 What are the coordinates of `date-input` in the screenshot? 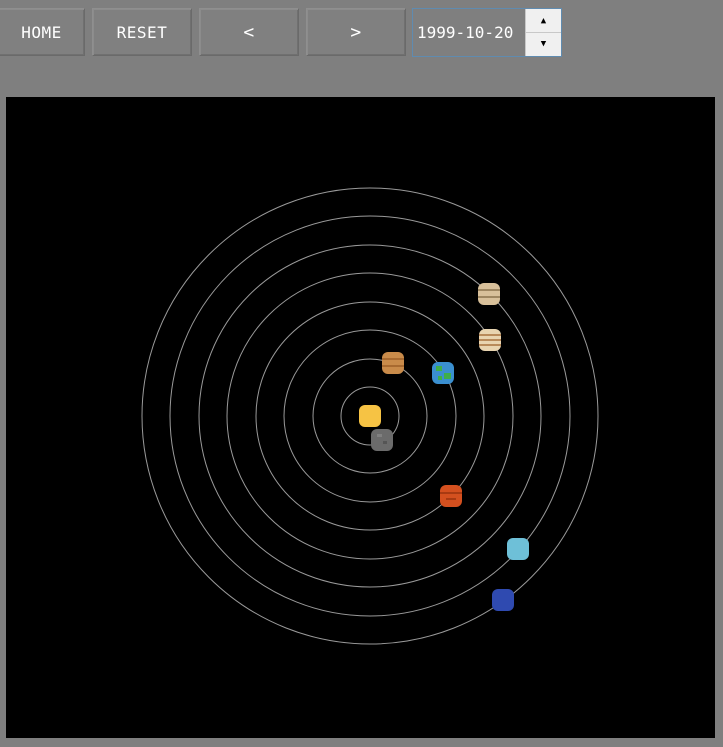 It's located at (469, 32).